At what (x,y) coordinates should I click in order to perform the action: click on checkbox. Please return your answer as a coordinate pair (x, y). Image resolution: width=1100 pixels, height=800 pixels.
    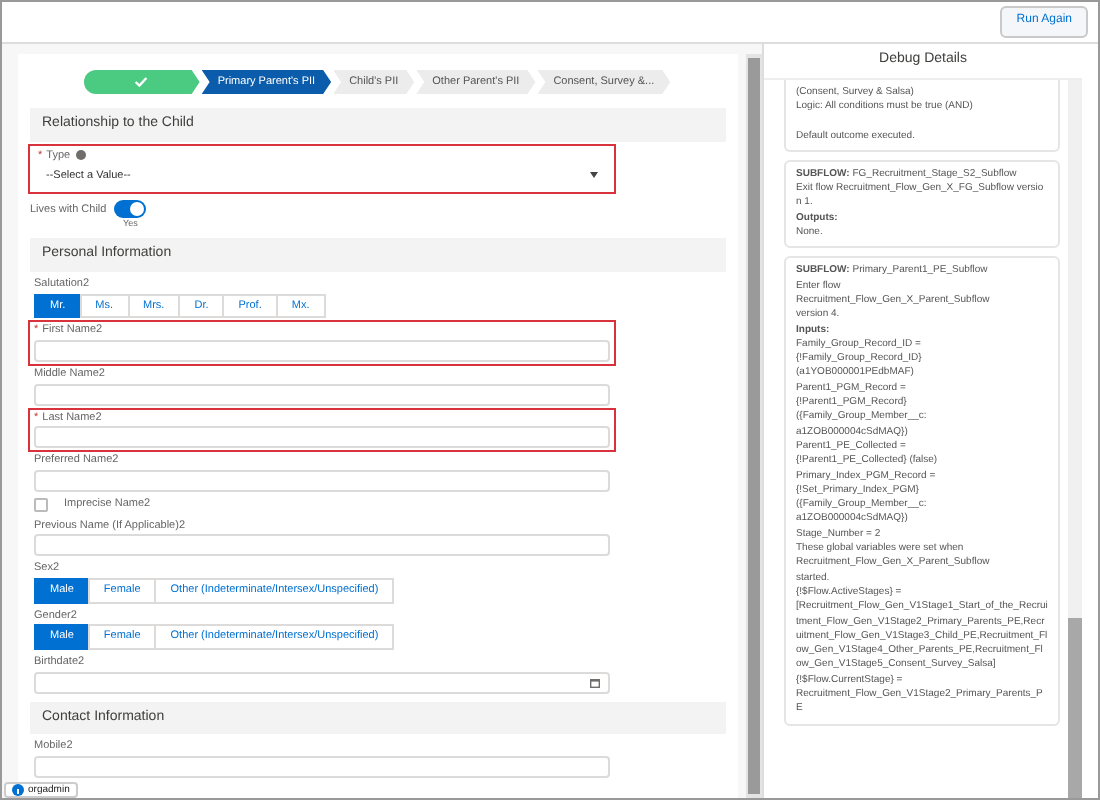
    Looking at the image, I should click on (41, 505).